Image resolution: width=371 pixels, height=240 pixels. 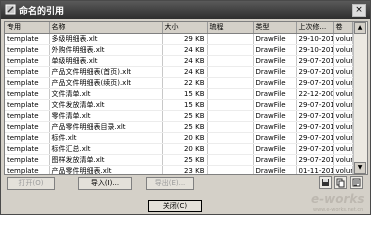 I want to click on table-cell: 22 KB, so click(x=185, y=83).